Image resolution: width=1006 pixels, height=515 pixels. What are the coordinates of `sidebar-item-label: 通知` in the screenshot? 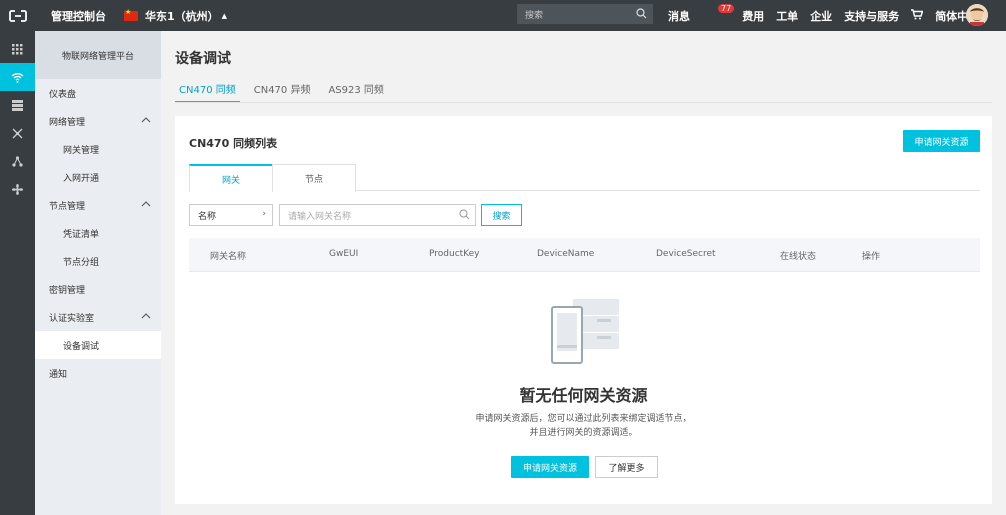 It's located at (58, 374).